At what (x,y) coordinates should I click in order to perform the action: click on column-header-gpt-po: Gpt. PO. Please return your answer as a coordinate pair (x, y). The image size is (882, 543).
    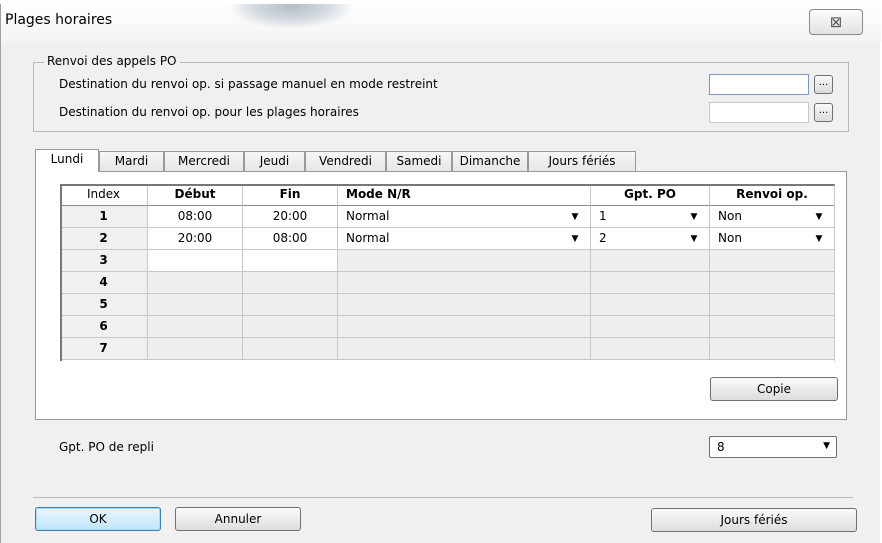
    Looking at the image, I should click on (650, 195).